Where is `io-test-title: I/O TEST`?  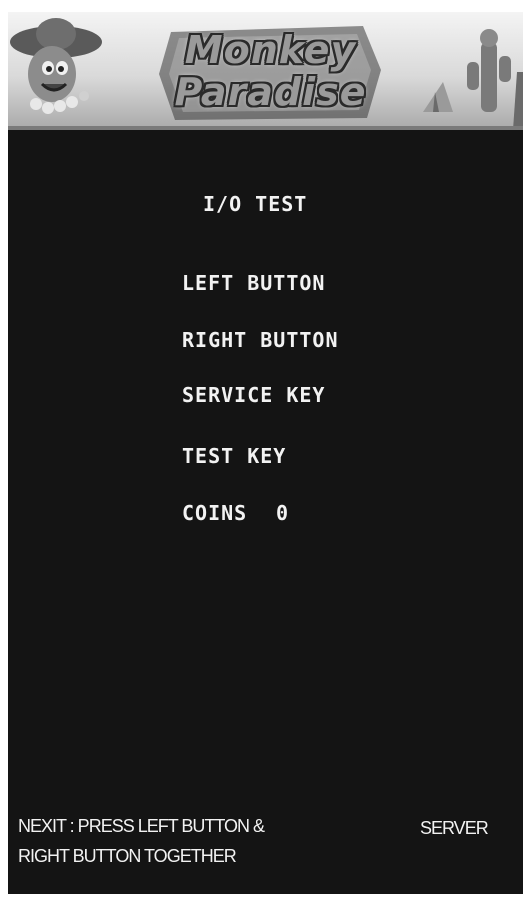
io-test-title: I/O TEST is located at coordinates (255, 204).